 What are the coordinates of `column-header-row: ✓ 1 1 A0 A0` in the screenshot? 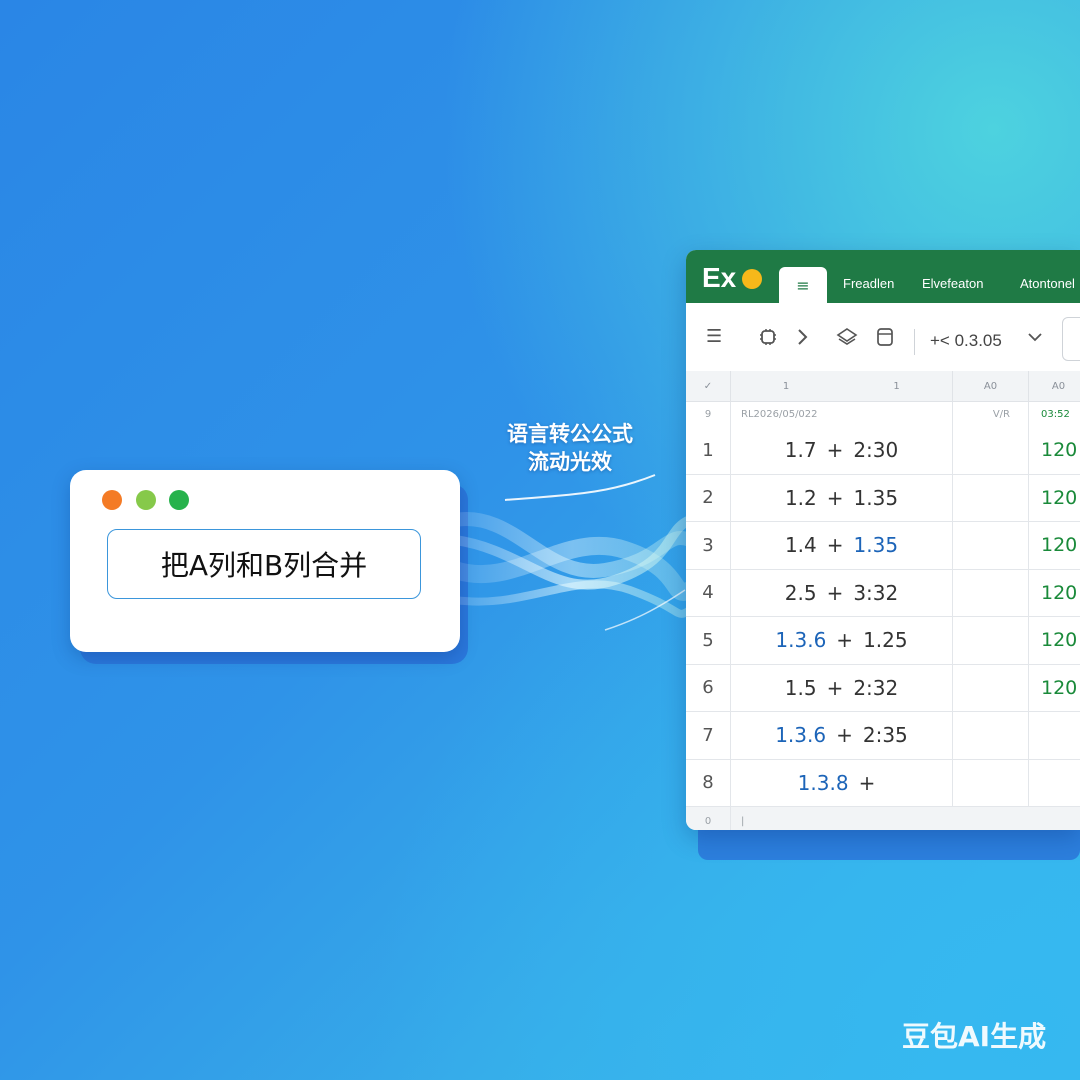 It's located at (883, 386).